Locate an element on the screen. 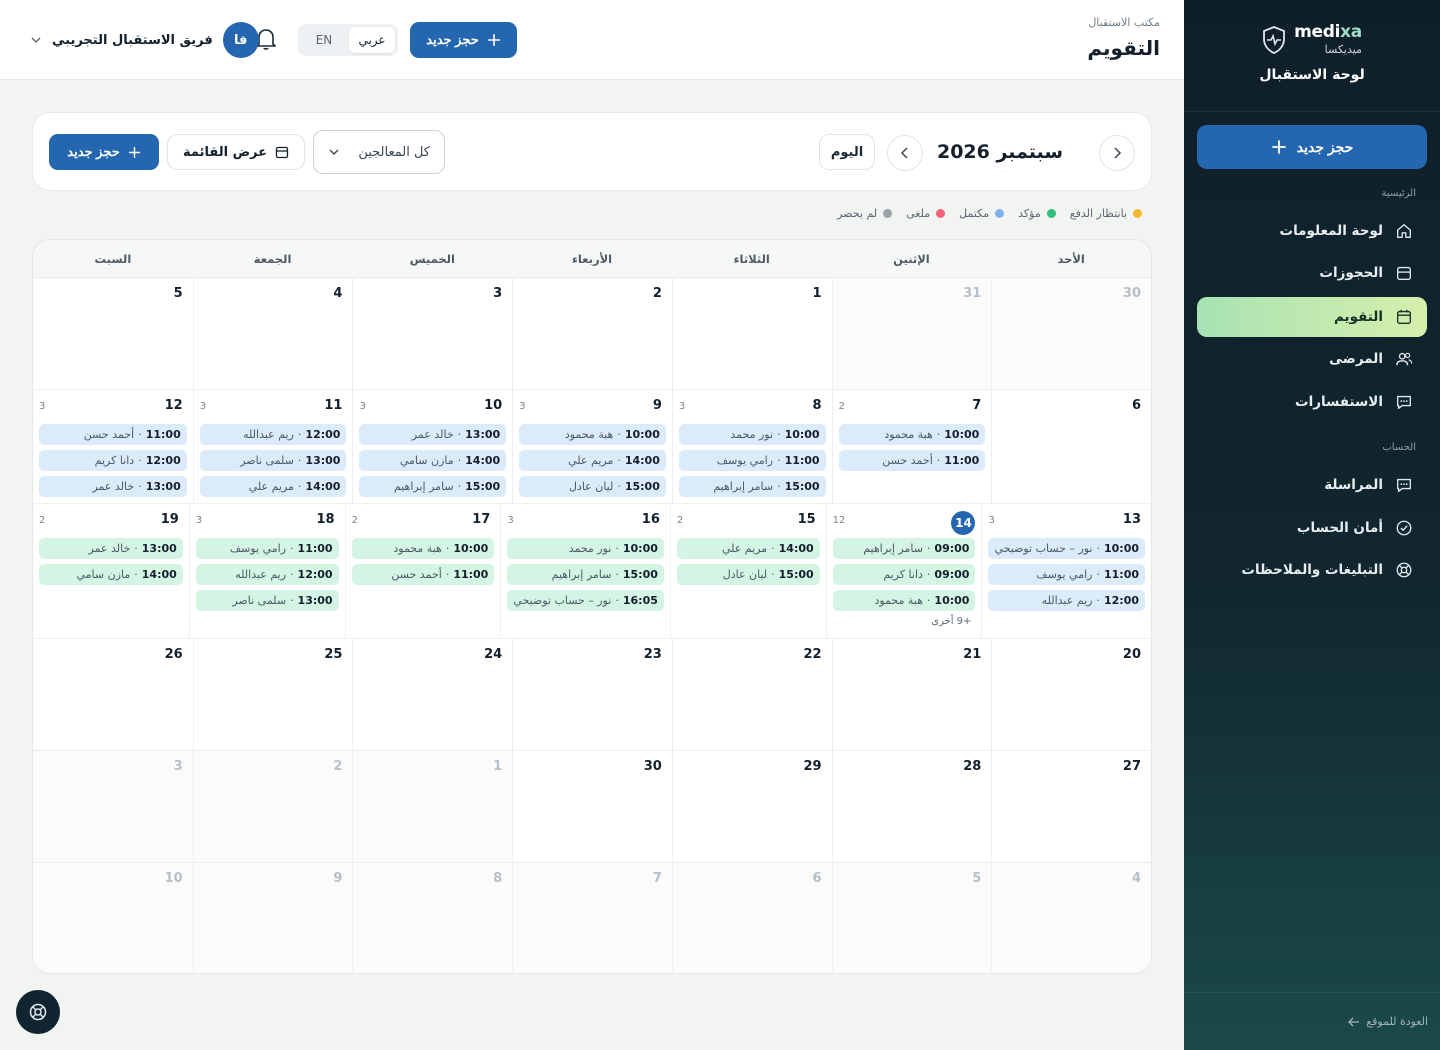  appointment-chip: 16:05 · نور – حساب توضيحي is located at coordinates (585, 600).